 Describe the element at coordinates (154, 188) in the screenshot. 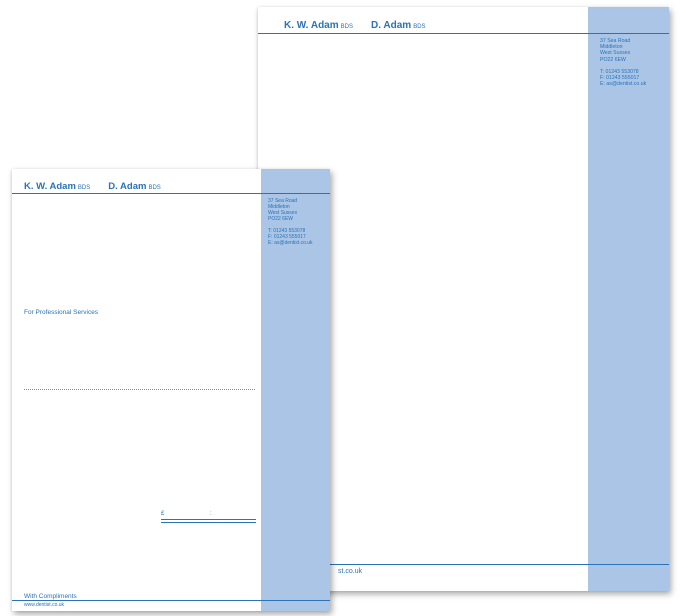

I see `compliment-name2-qualification: BDS` at that location.